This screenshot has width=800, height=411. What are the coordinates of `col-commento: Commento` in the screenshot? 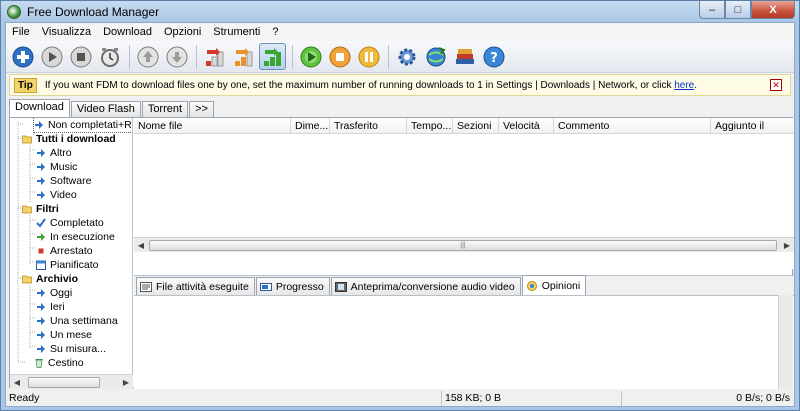 It's located at (632, 126).